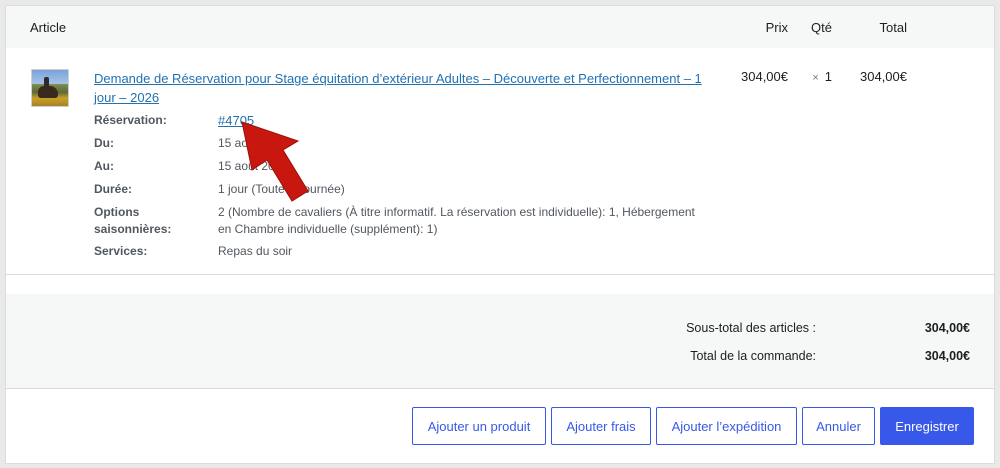 This screenshot has height=468, width=1000. What do you see at coordinates (838, 426) in the screenshot?
I see `cancel-button: Annuler` at bounding box center [838, 426].